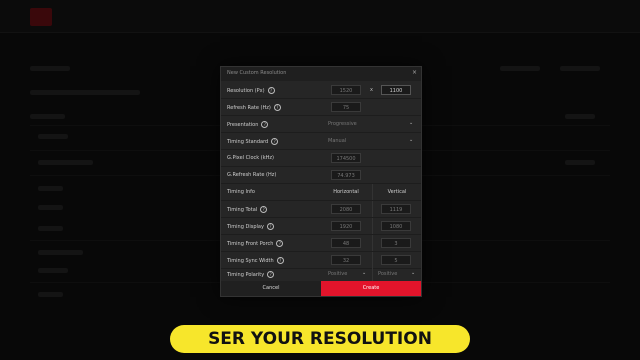 This screenshot has width=640, height=360. Describe the element at coordinates (321, 226) in the screenshot. I see `timing-display-row: Timing Display? 1920 1080` at that location.